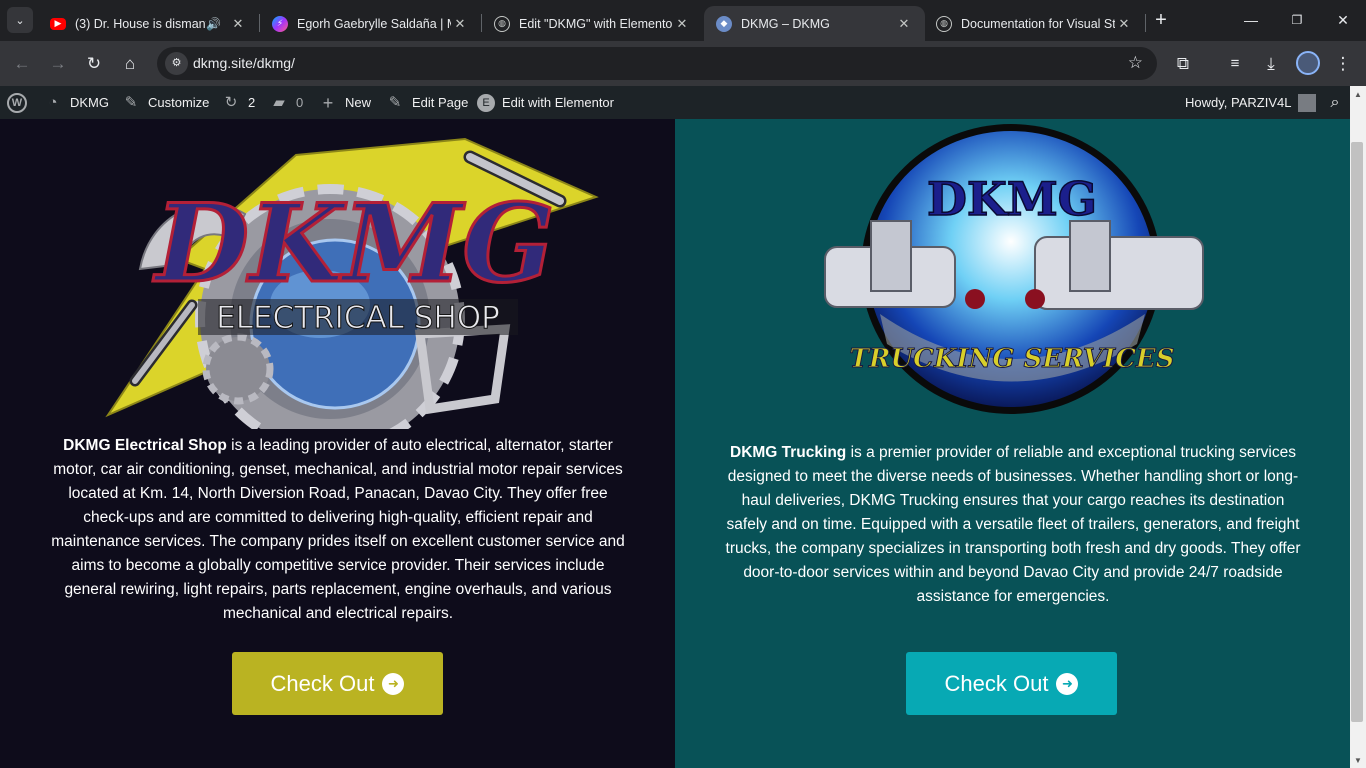 This screenshot has width=1366, height=768. What do you see at coordinates (1343, 64) in the screenshot?
I see `menu-kebab-icon: ⋮` at bounding box center [1343, 64].